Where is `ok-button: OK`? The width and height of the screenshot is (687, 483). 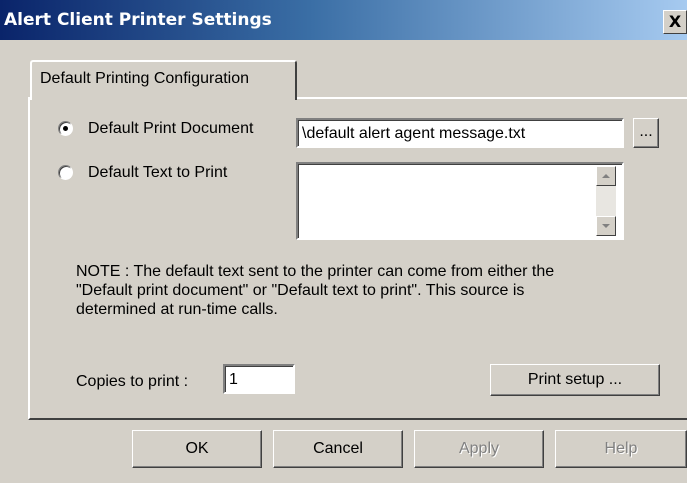 ok-button: OK is located at coordinates (197, 449).